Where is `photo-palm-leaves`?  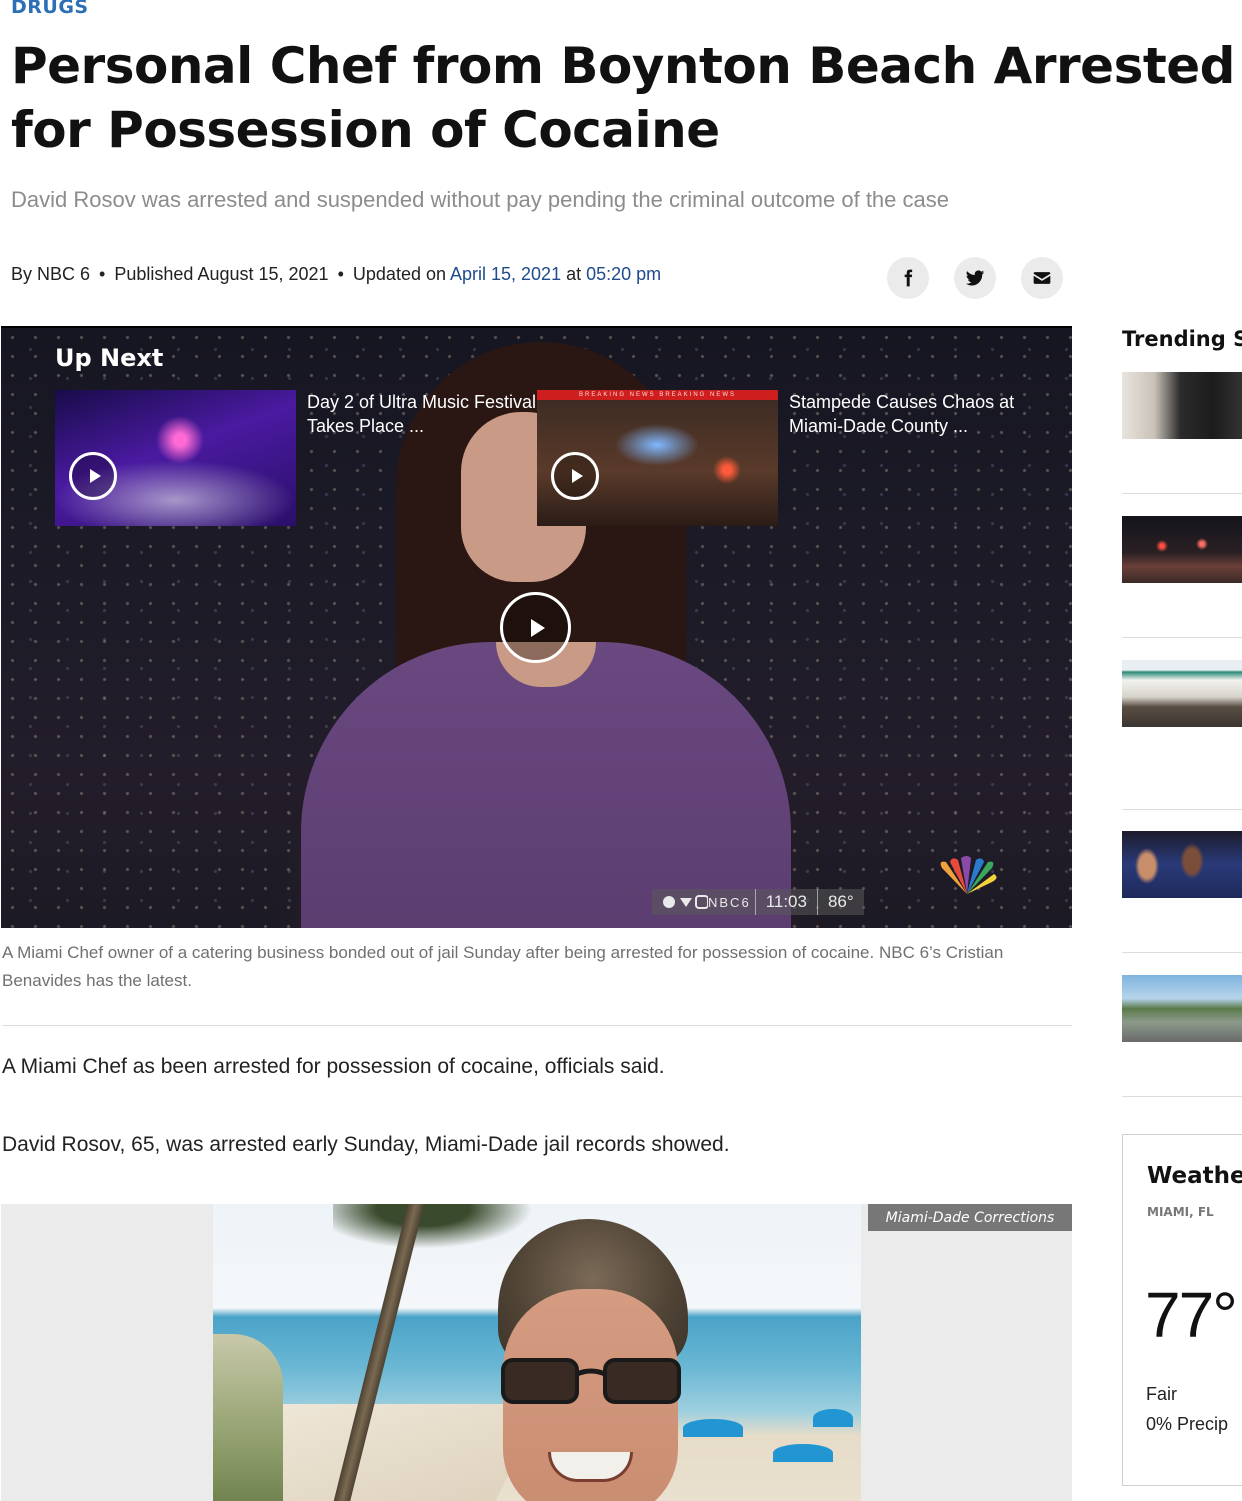 photo-palm-leaves is located at coordinates (433, 1226).